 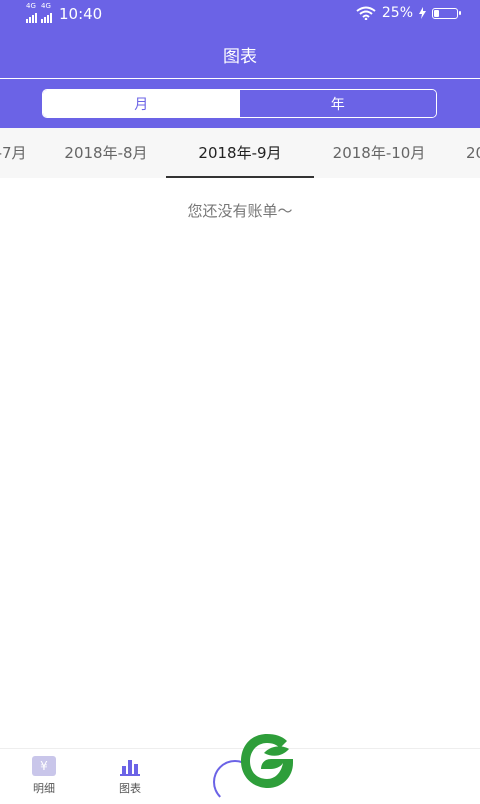 I want to click on tab-details-label: 明细, so click(x=44, y=788).